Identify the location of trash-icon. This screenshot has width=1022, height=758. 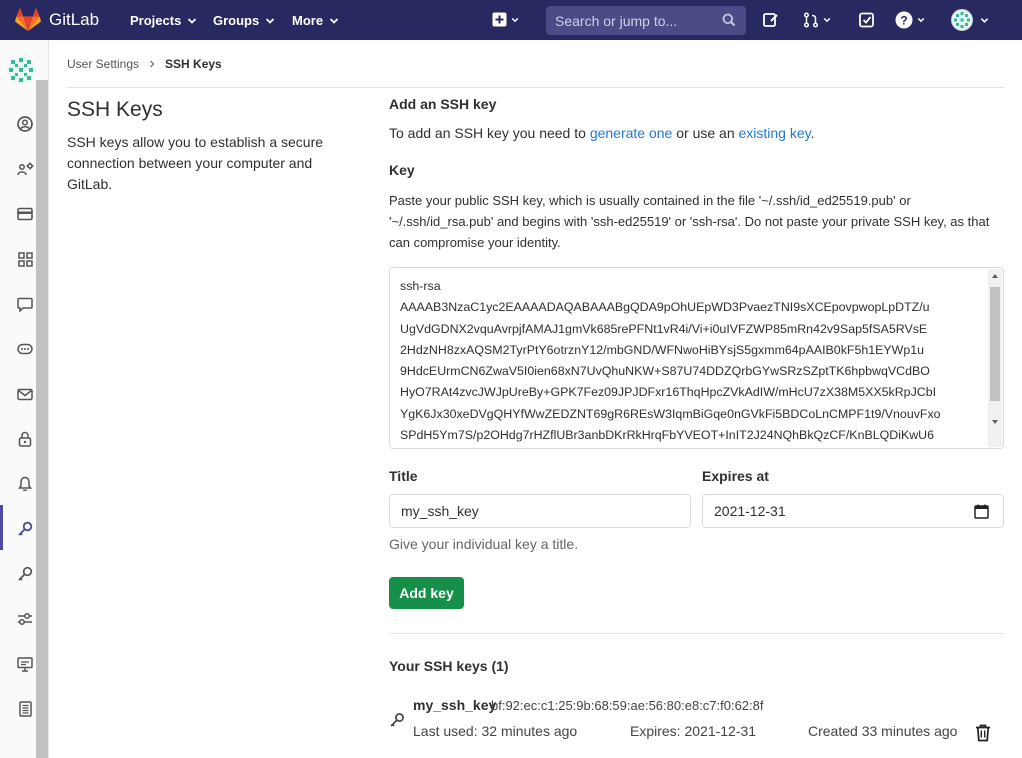
(983, 733).